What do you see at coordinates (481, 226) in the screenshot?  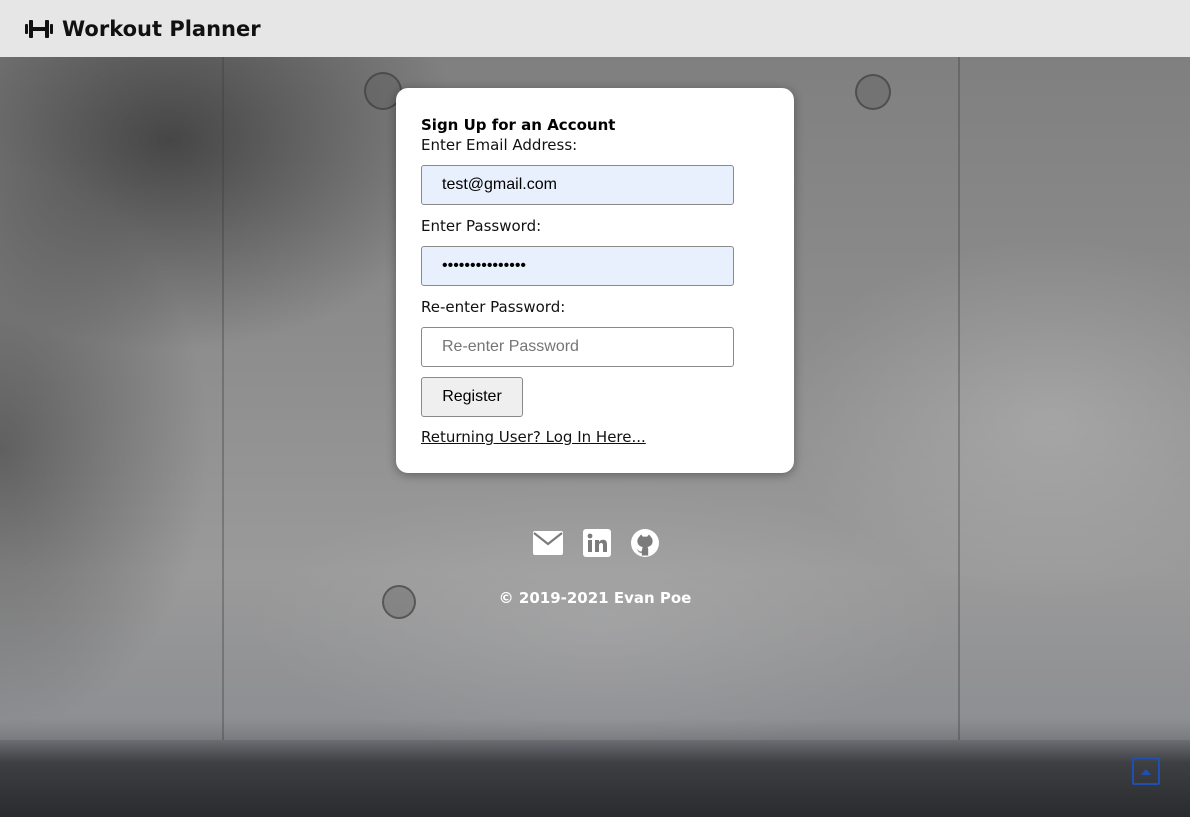 I see `password-label: Enter Password:` at bounding box center [481, 226].